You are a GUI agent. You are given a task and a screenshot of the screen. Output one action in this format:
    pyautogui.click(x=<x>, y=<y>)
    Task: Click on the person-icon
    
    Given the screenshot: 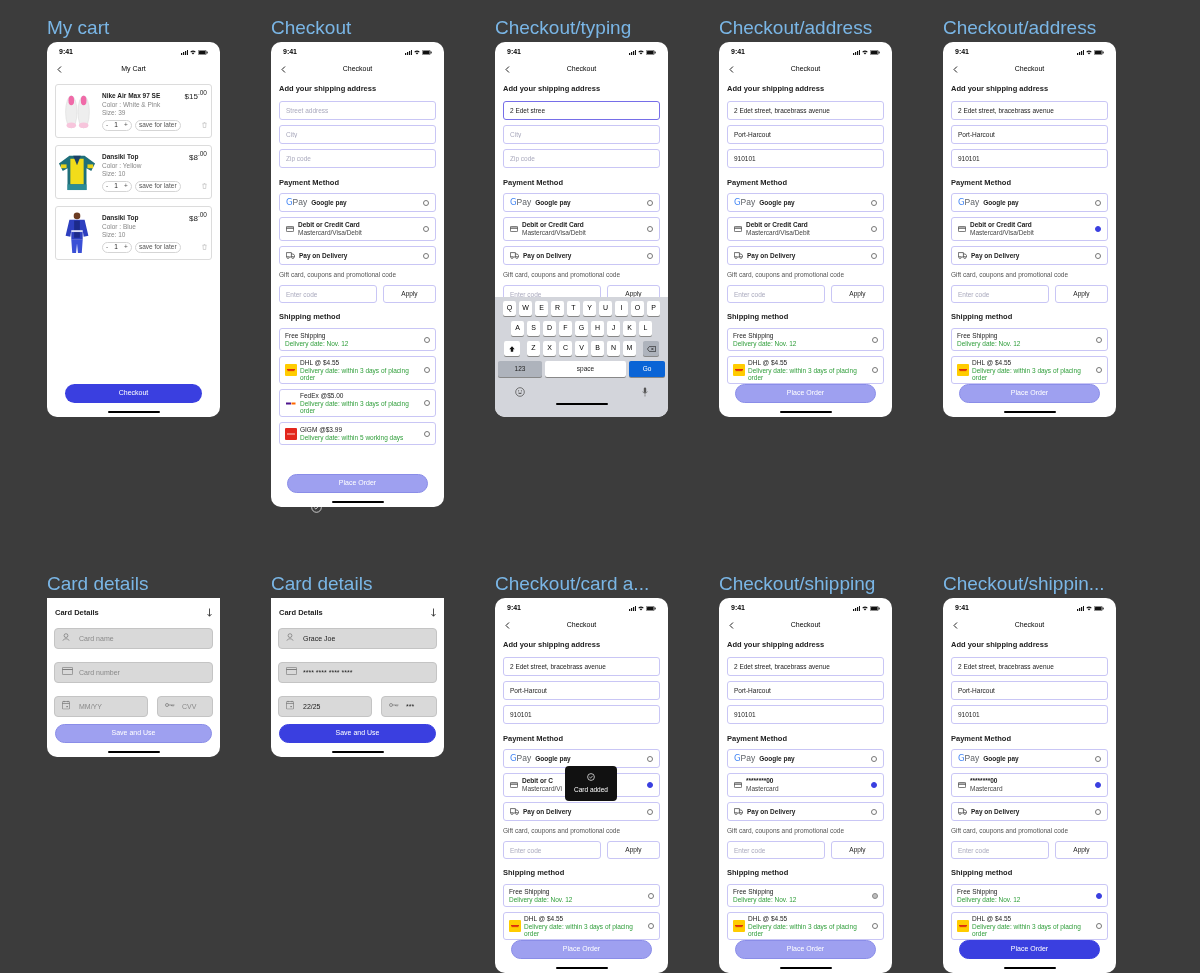 What is the action you would take?
    pyautogui.click(x=290, y=636)
    